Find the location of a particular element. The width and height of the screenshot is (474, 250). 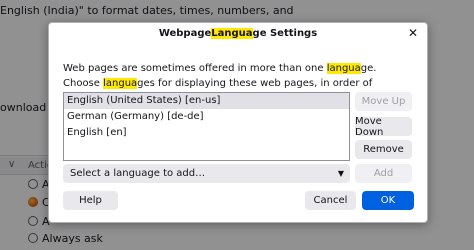

language-item-en-us: English (United States) [en-us] is located at coordinates (206, 101).